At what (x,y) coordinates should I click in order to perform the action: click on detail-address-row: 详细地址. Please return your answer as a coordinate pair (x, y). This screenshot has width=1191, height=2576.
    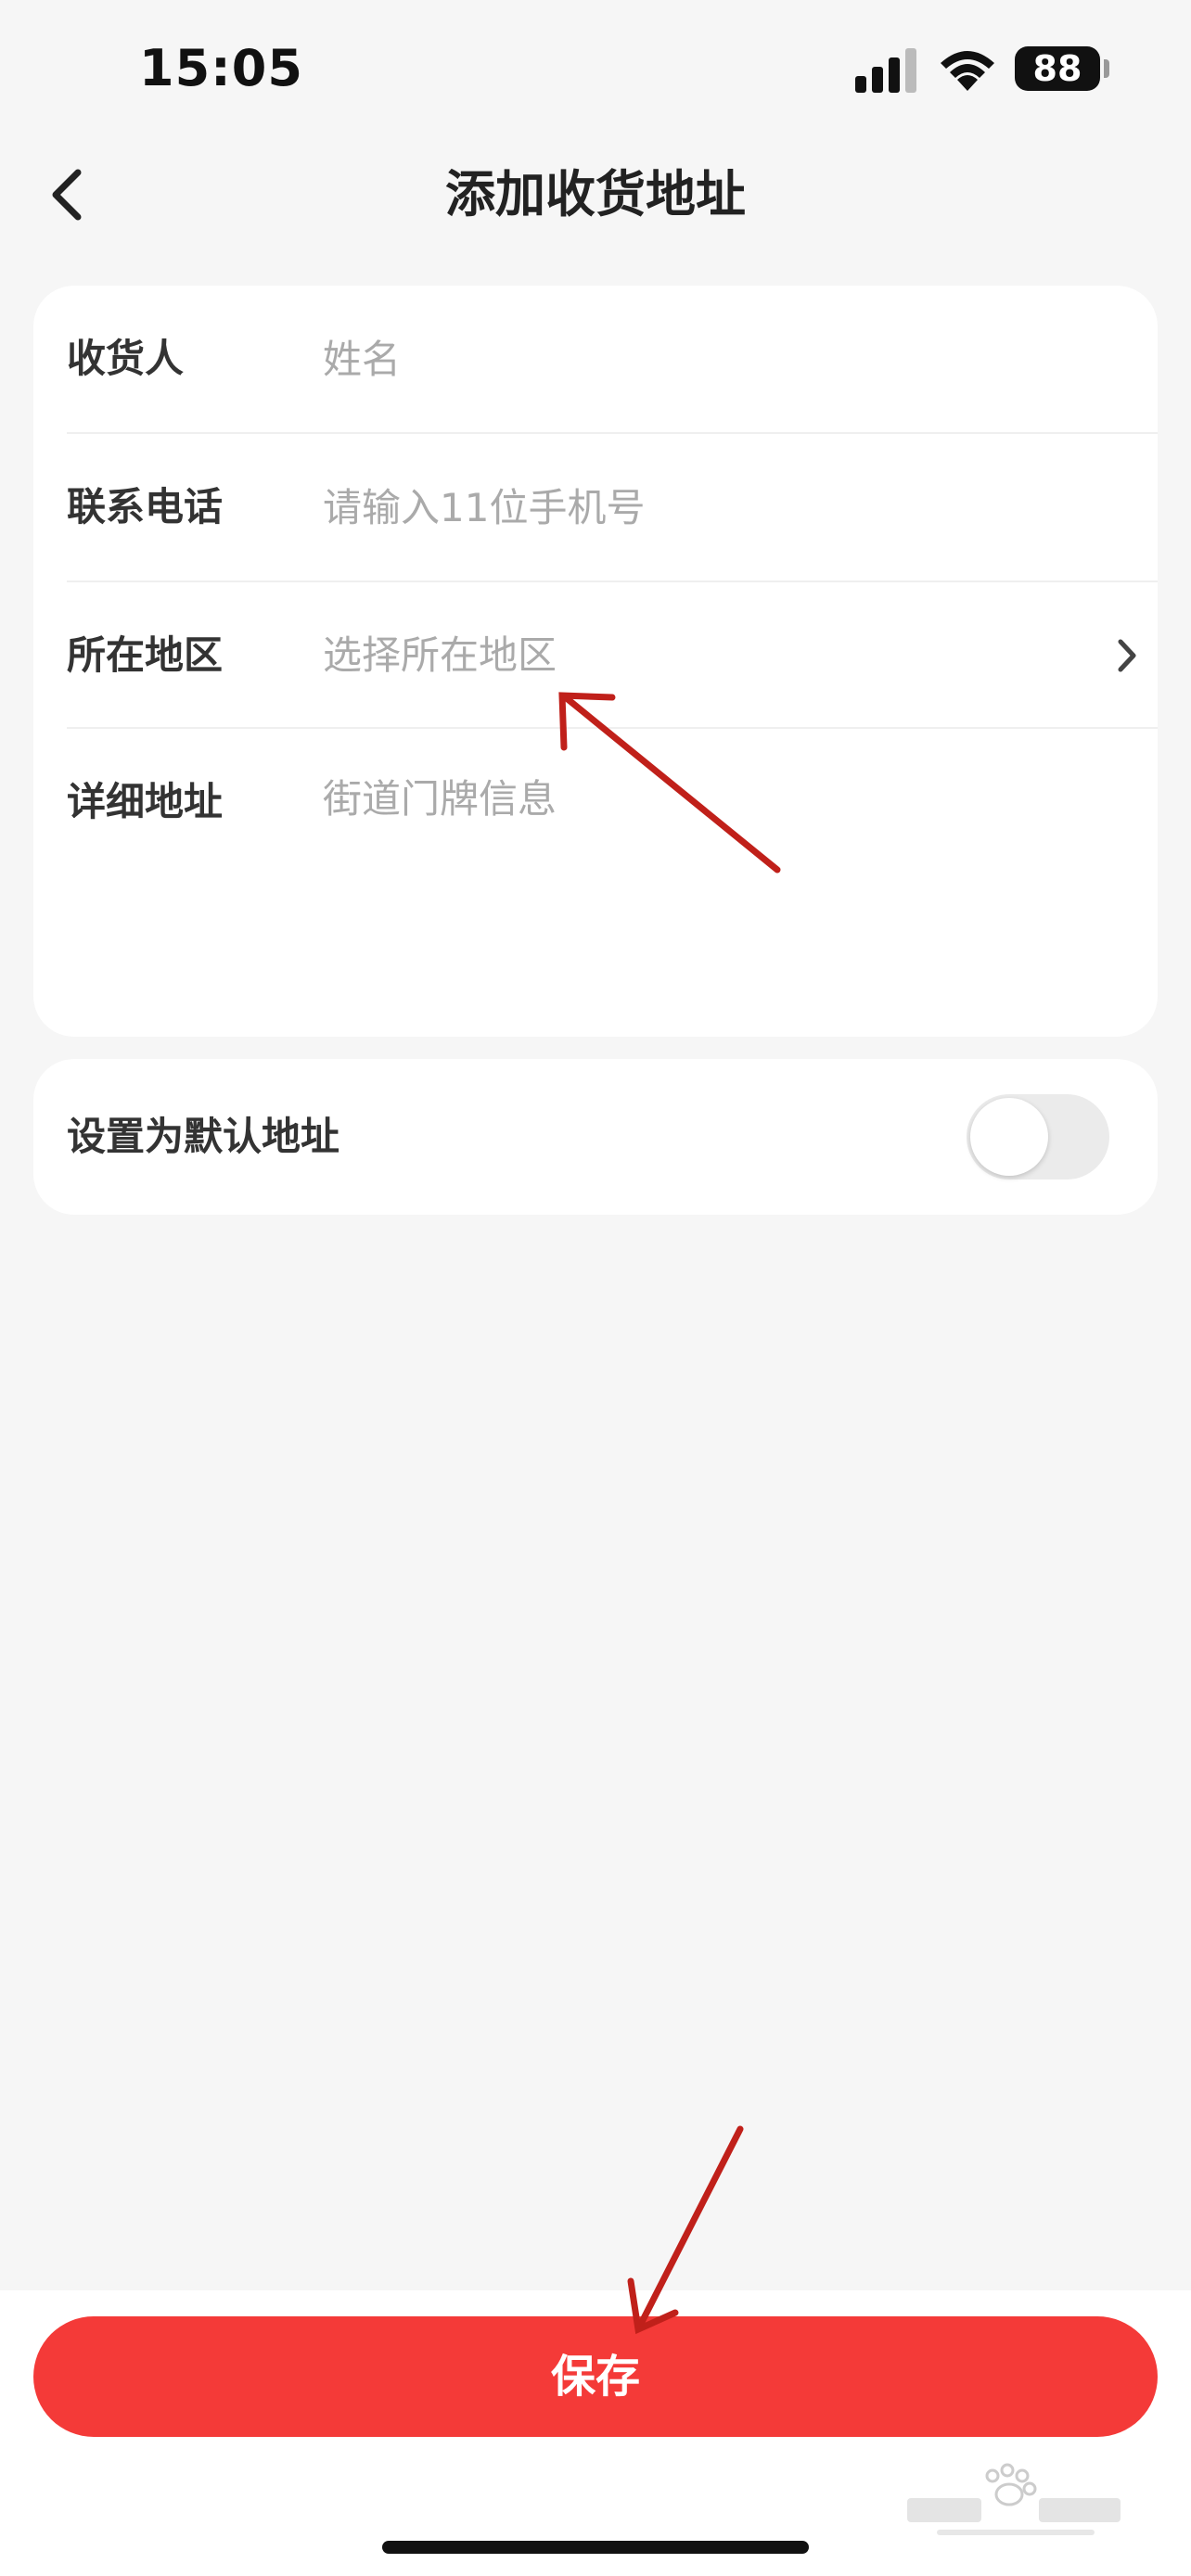
    Looking at the image, I should click on (612, 877).